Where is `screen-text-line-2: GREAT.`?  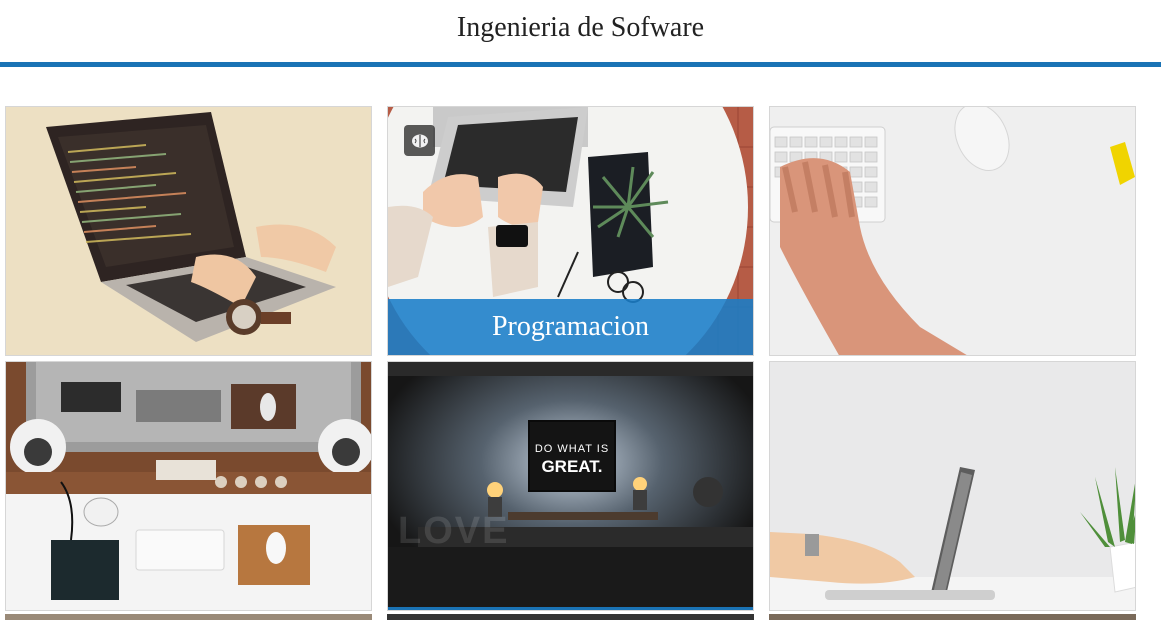 screen-text-line-2: GREAT. is located at coordinates (572, 466).